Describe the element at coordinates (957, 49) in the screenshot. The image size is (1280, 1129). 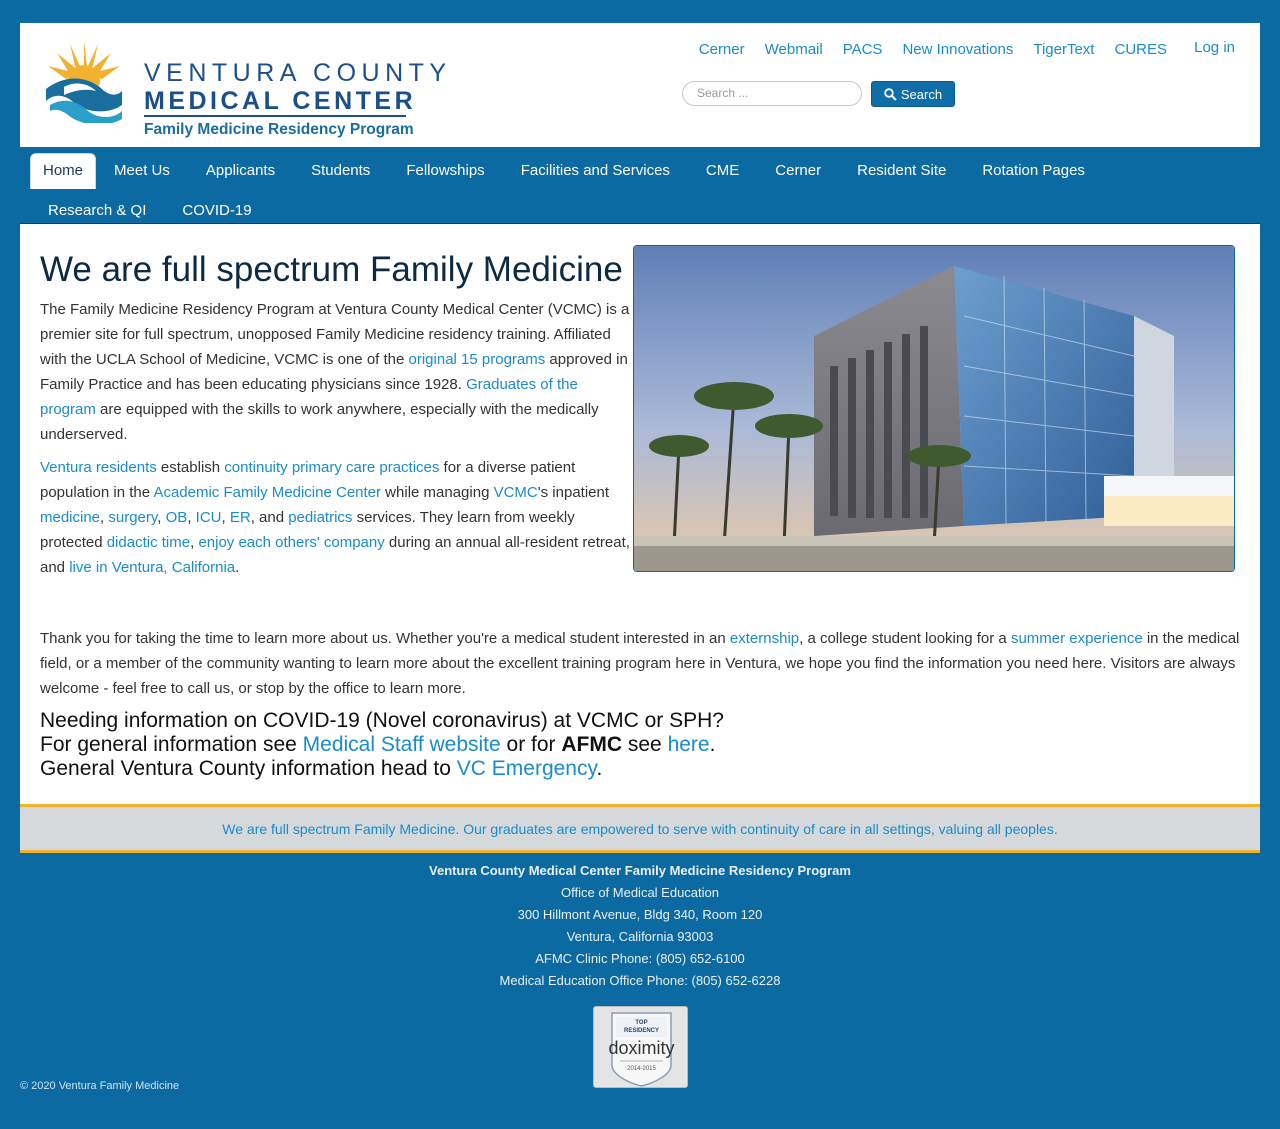
I see `toplink-new-innovations: New Innovations` at that location.